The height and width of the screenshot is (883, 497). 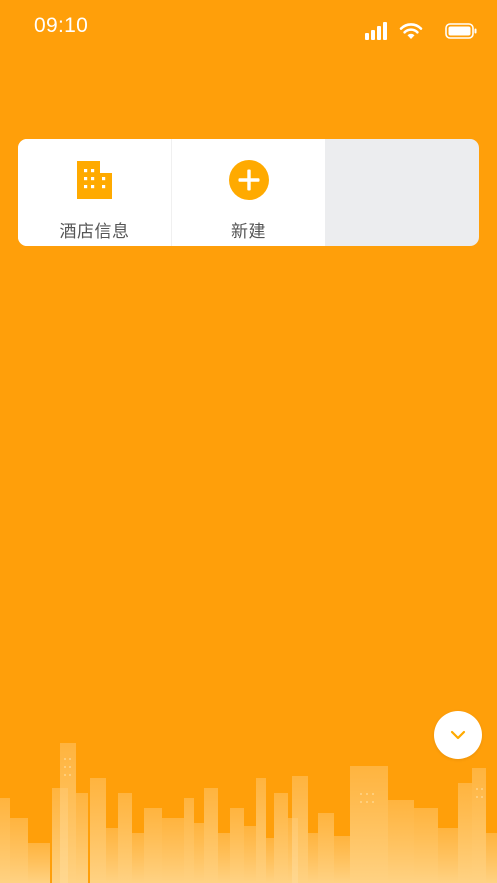 What do you see at coordinates (411, 31) in the screenshot?
I see `wifi-icon` at bounding box center [411, 31].